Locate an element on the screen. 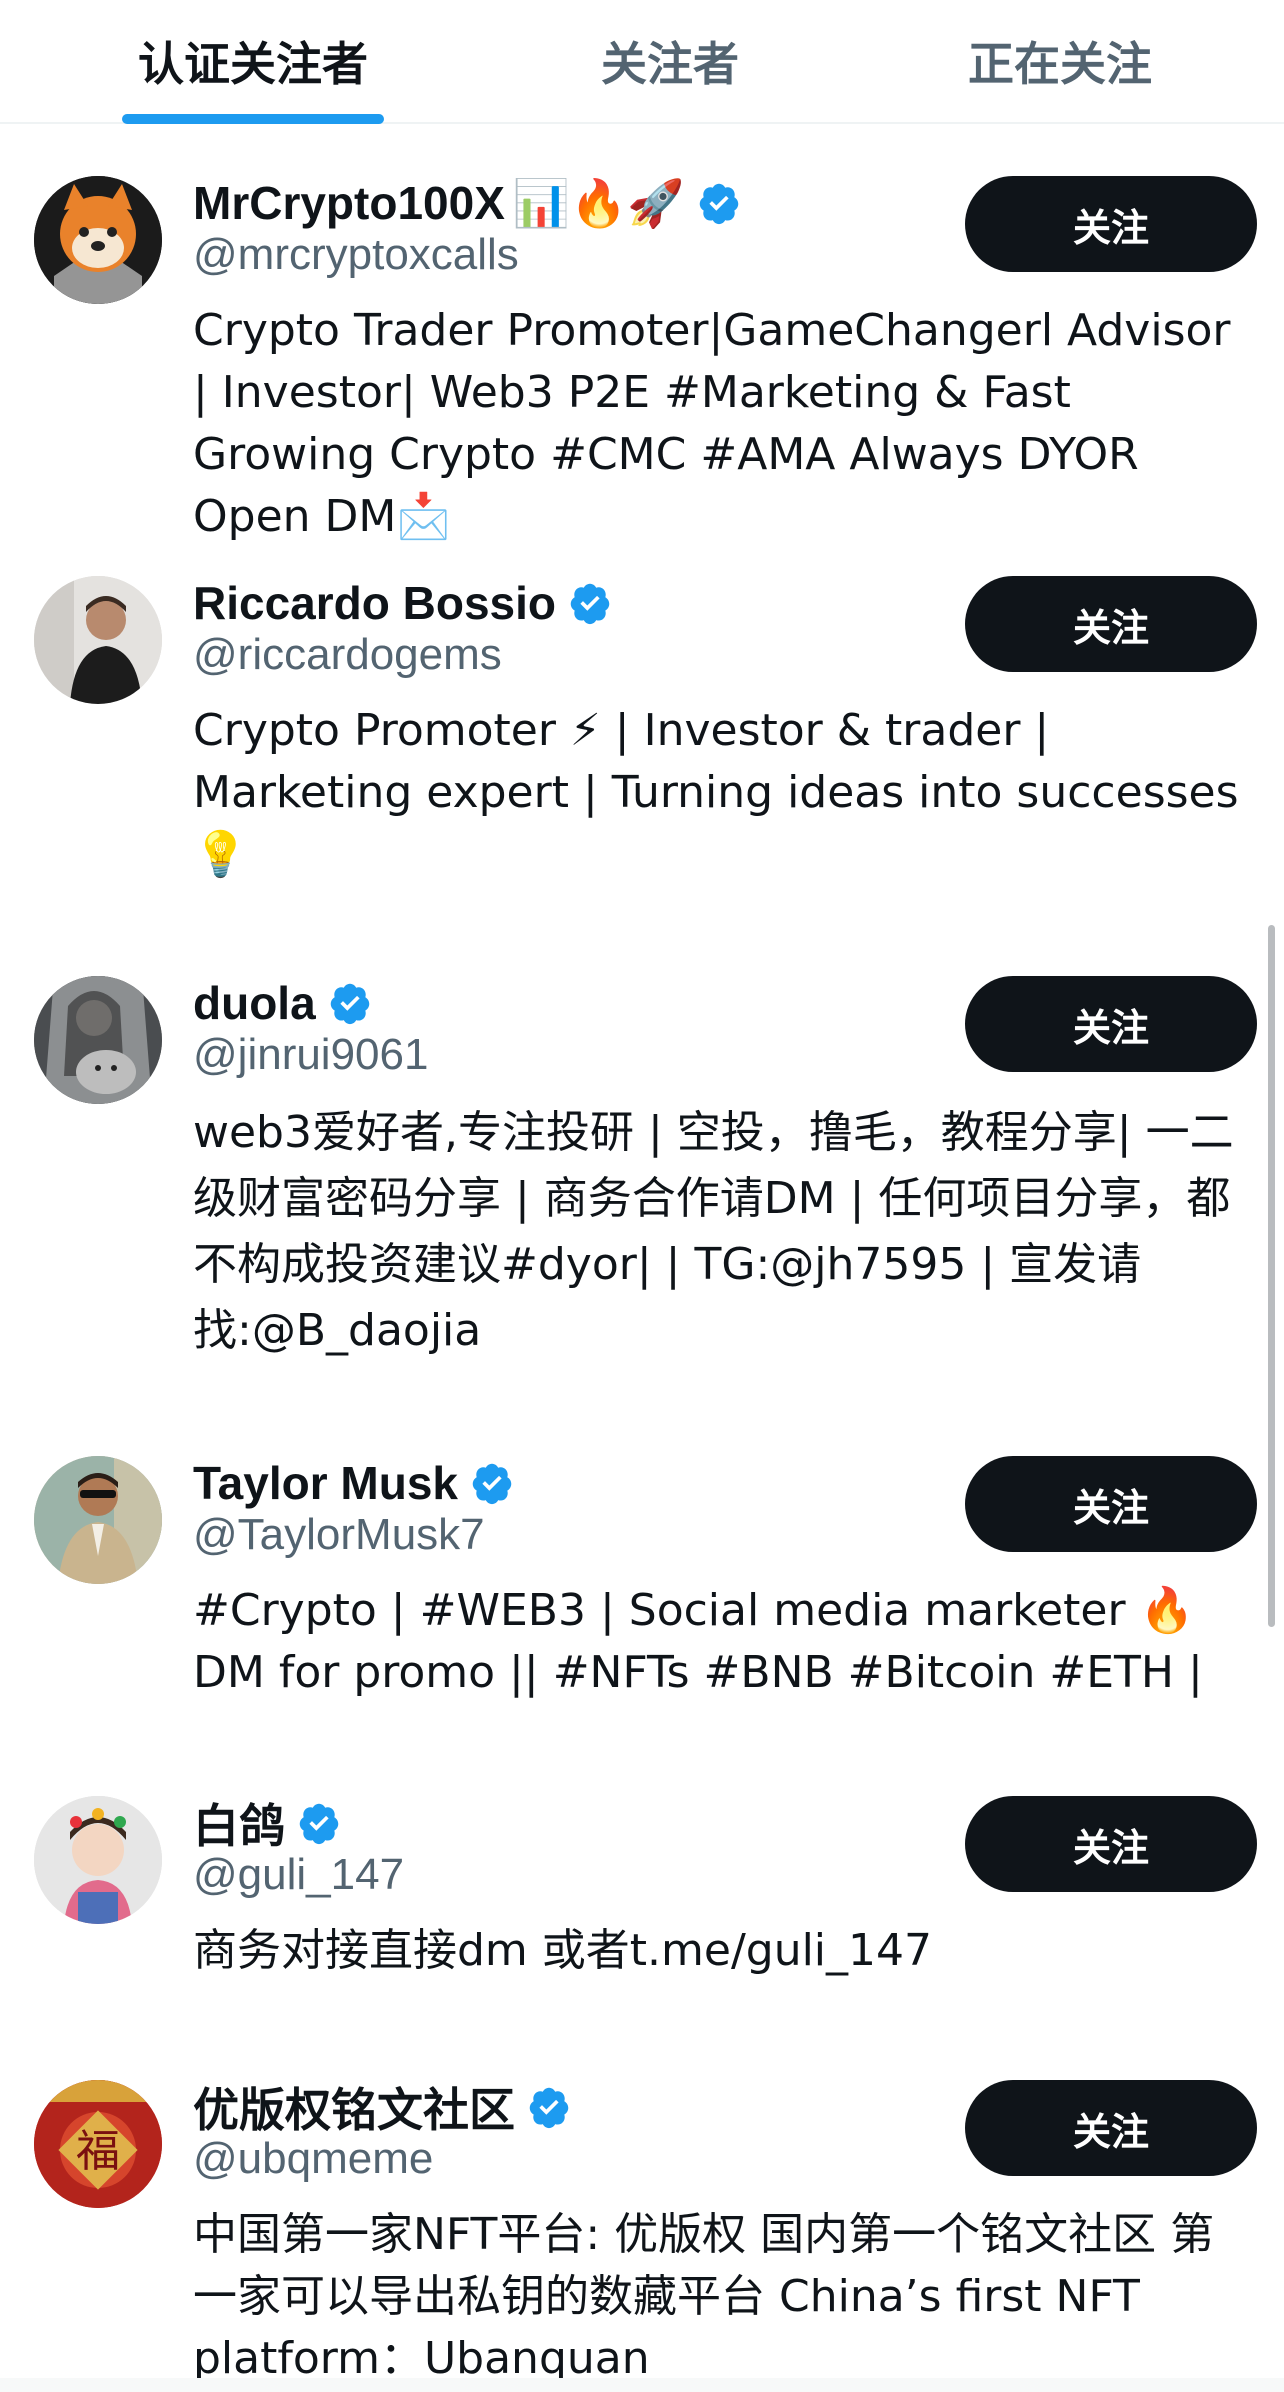  child-avatar-icon is located at coordinates (98, 1860).